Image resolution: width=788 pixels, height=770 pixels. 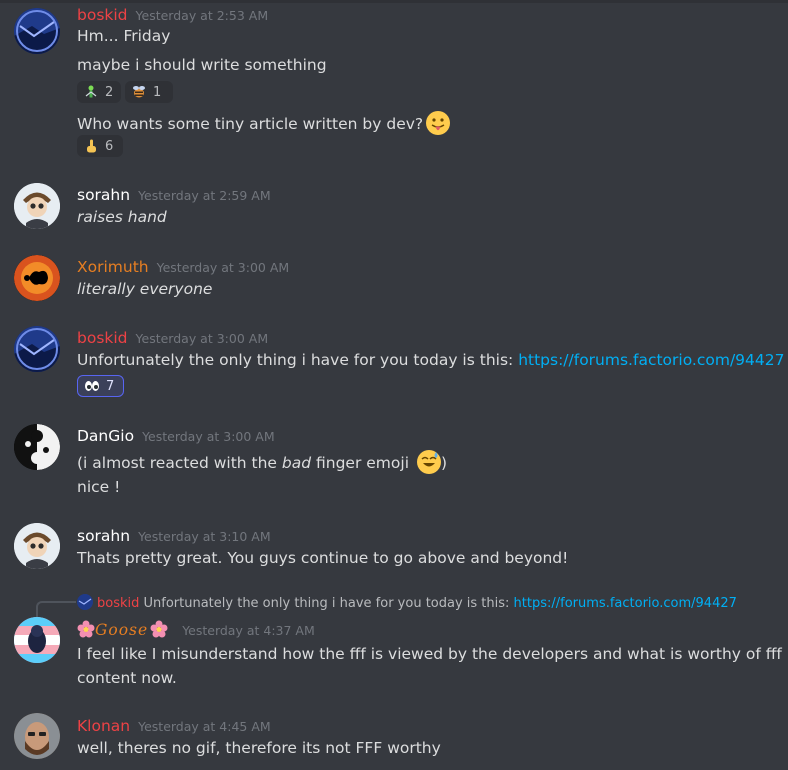 What do you see at coordinates (113, 267) in the screenshot?
I see `username: Xorimuth` at bounding box center [113, 267].